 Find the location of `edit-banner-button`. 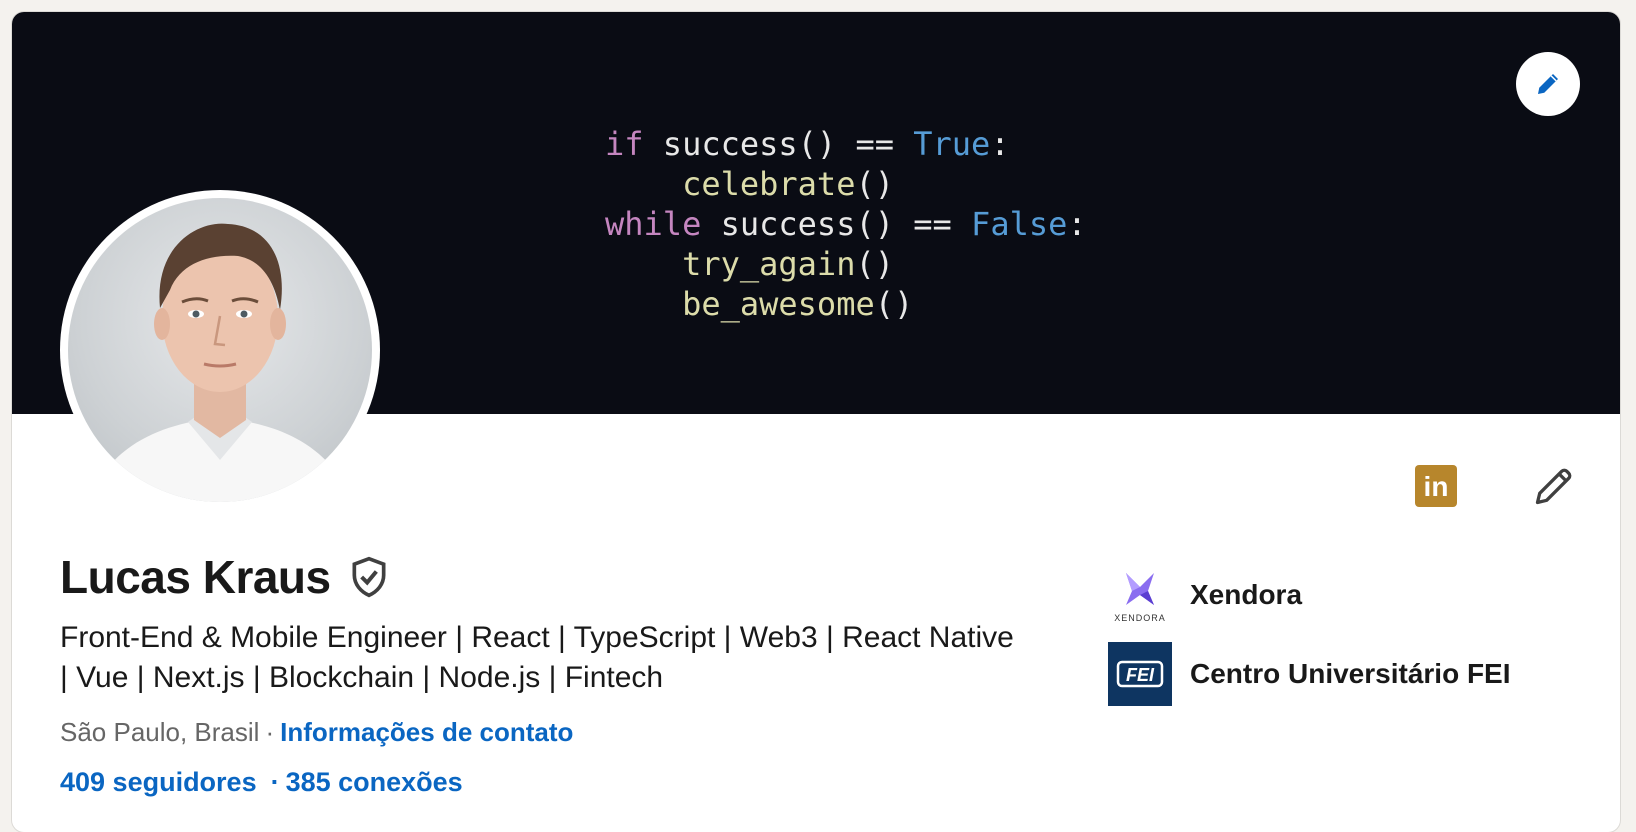

edit-banner-button is located at coordinates (1548, 84).